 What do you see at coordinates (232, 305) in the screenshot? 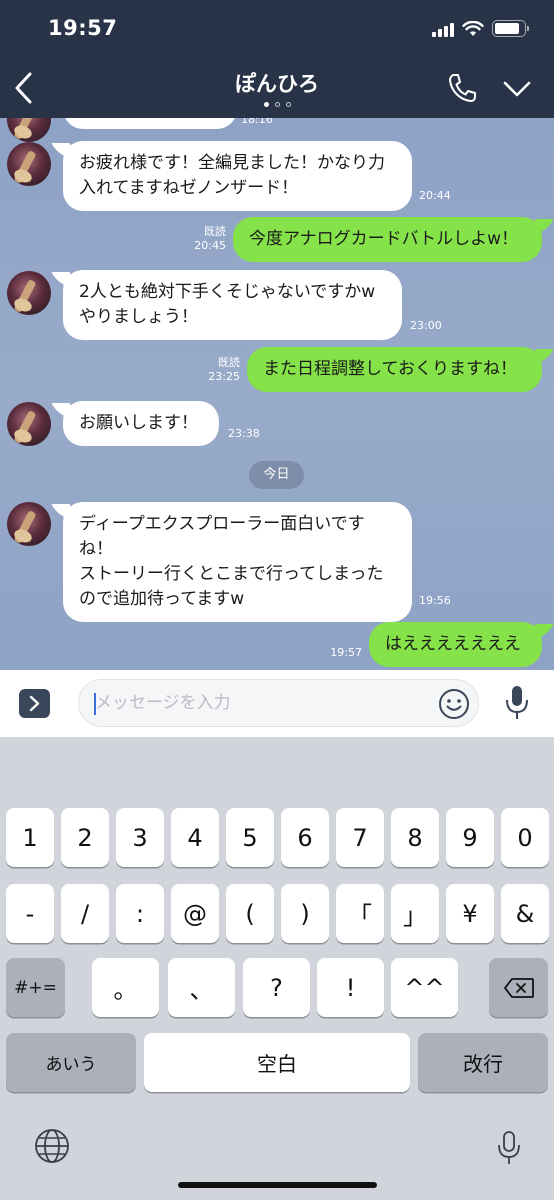
I see `message-bubble-incoming: 2人とも絶対下手くそじゃないですかw やりましょう！` at bounding box center [232, 305].